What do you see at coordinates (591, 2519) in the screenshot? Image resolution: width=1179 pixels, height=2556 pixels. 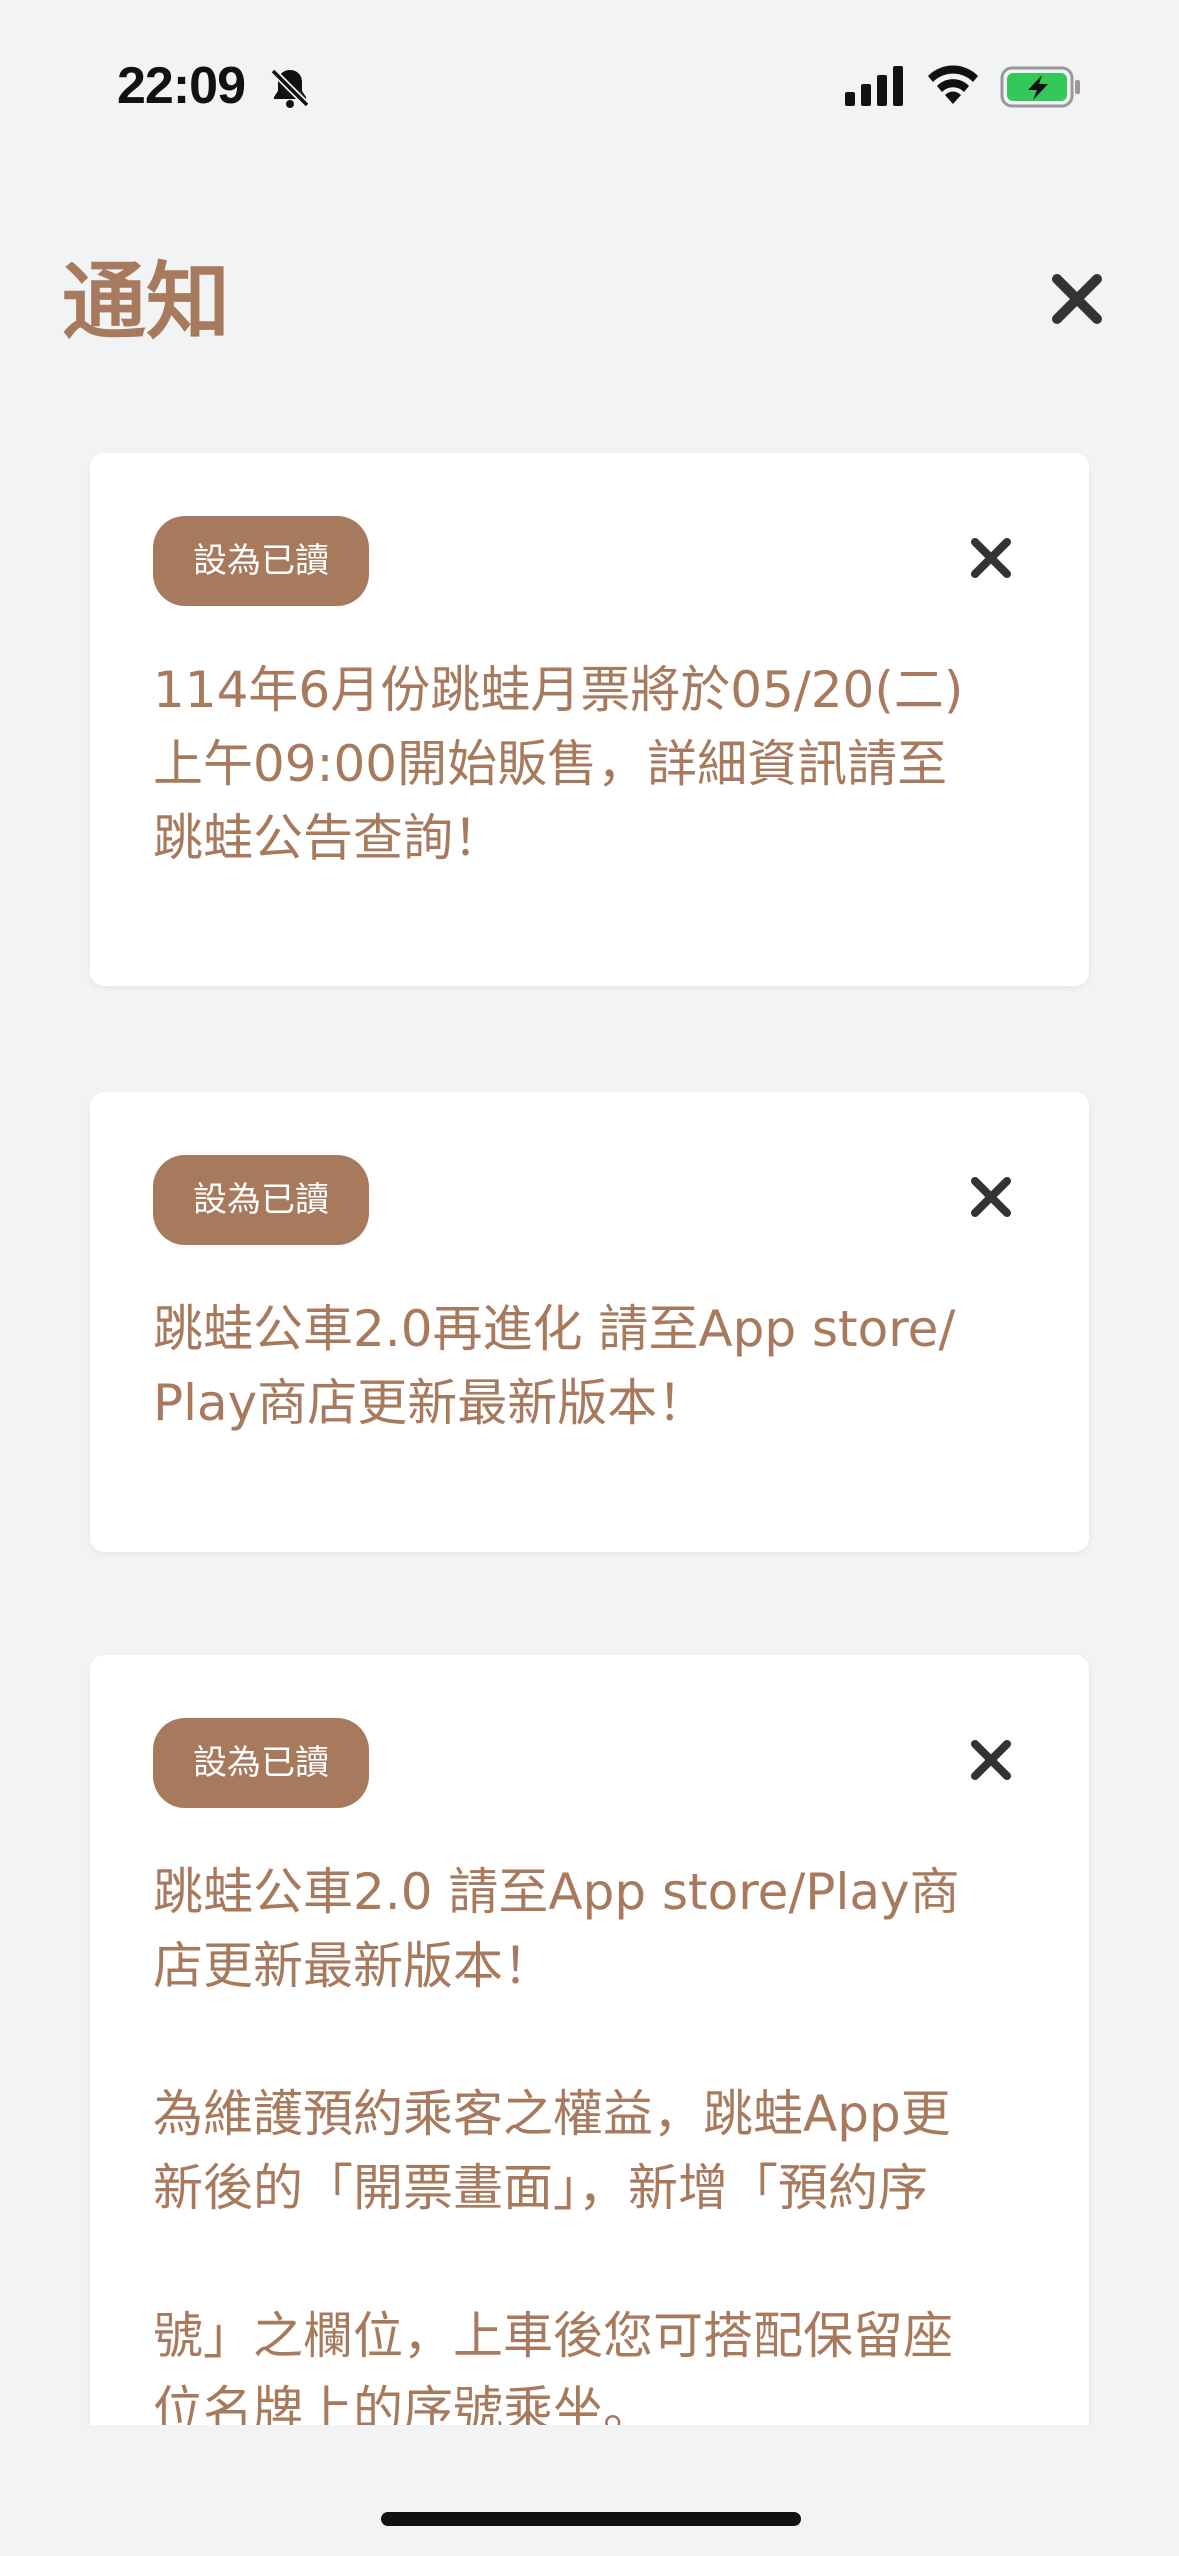 I see `home-indicator` at bounding box center [591, 2519].